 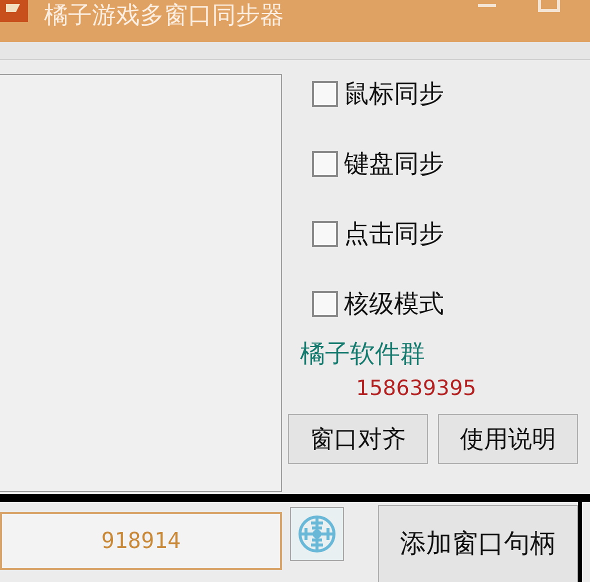 I want to click on option-label: 键盘同步, so click(x=394, y=164).